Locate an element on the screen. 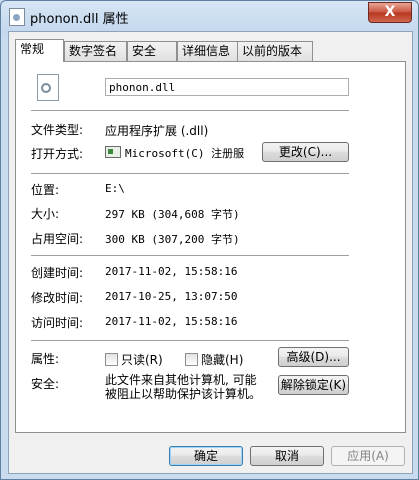  tab-details: 详细信息 is located at coordinates (208, 51).